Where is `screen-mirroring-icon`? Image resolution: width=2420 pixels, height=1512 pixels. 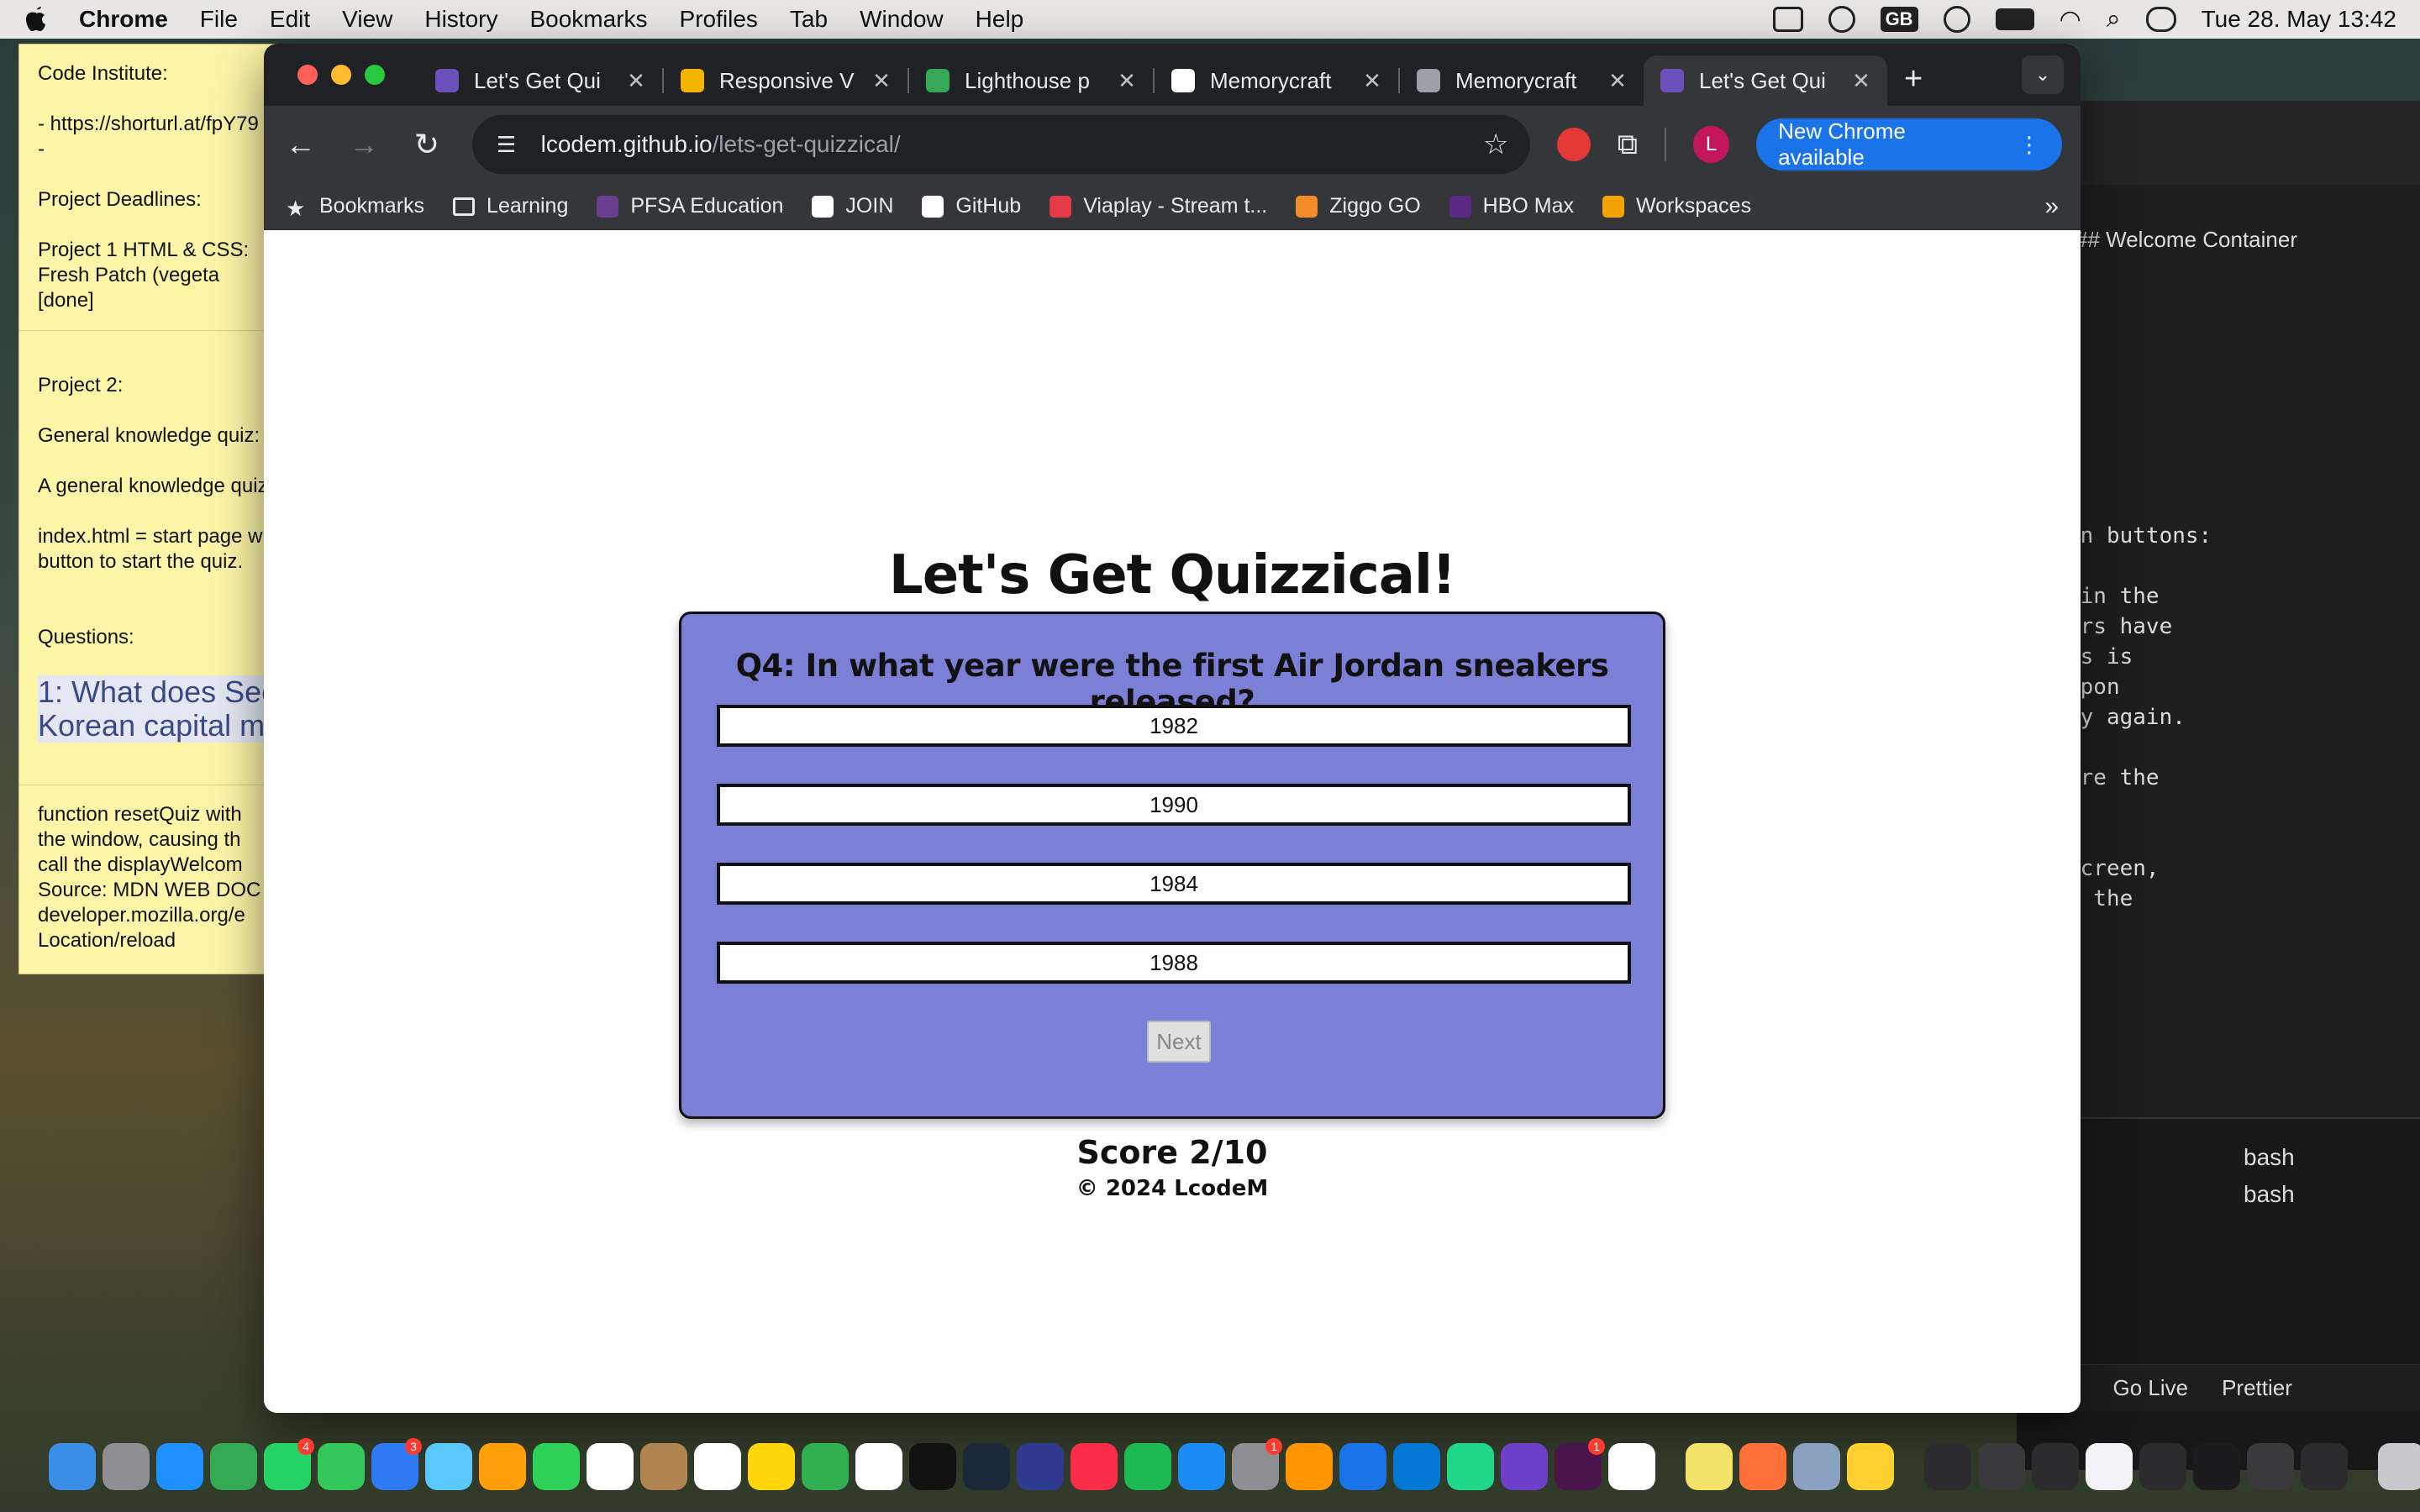
screen-mirroring-icon is located at coordinates (1788, 19).